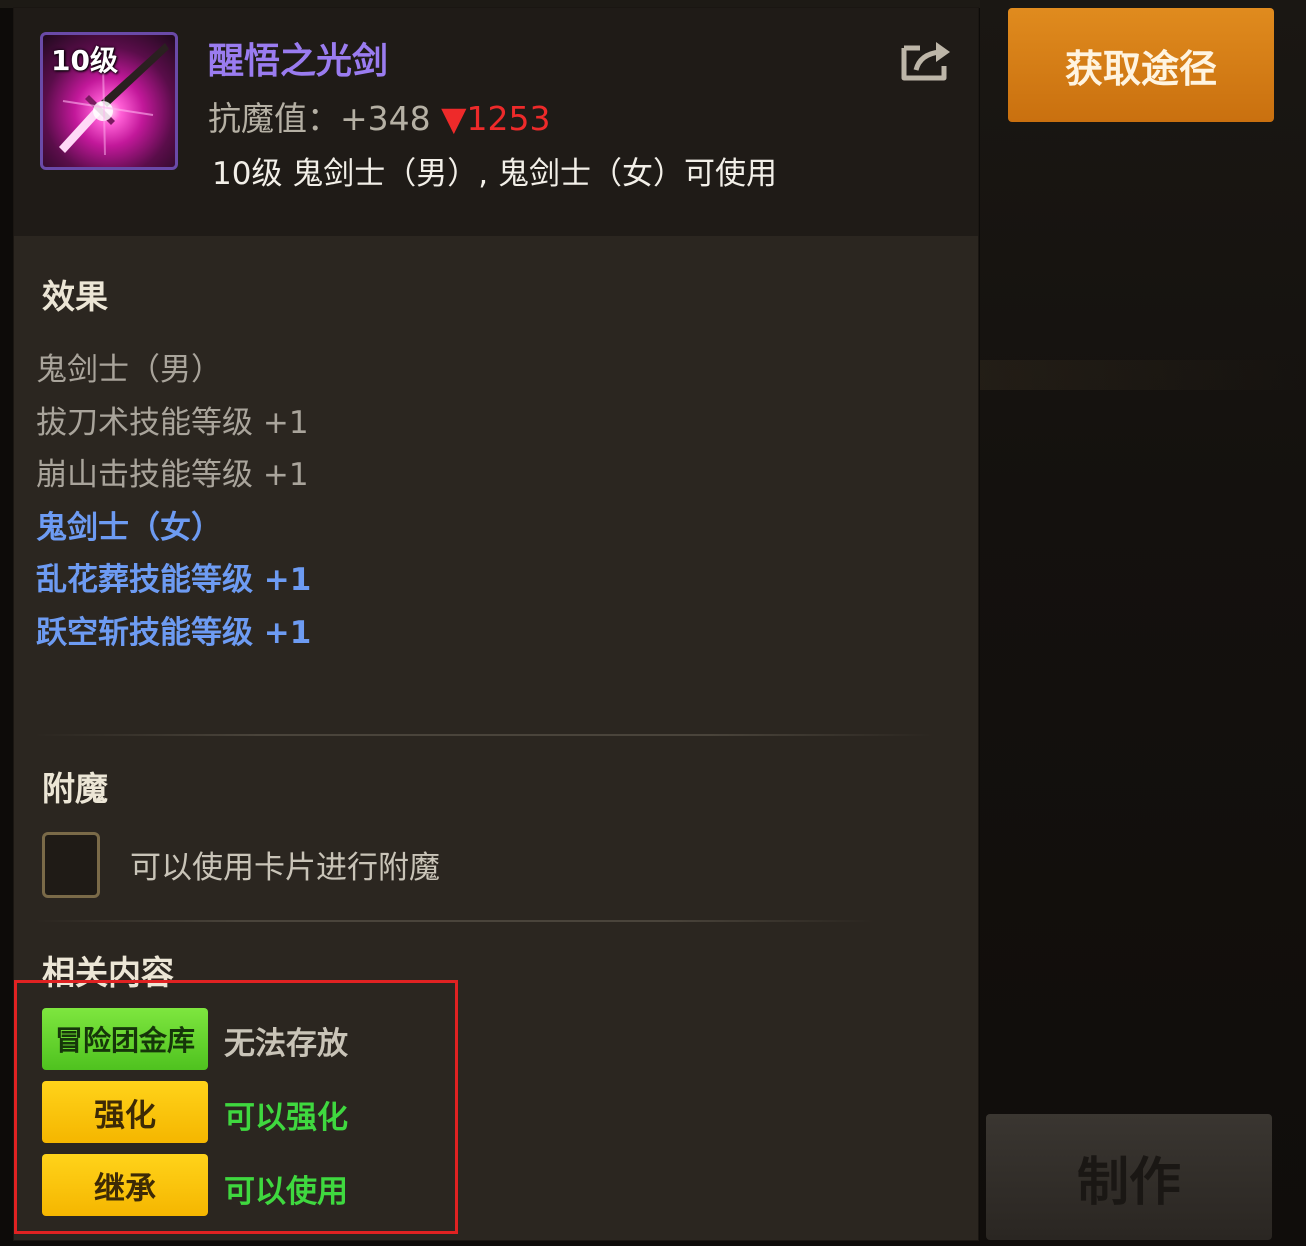 The height and width of the screenshot is (1246, 1306). Describe the element at coordinates (125, 1039) in the screenshot. I see `badge-adventure-vault: 冒险团金库` at that location.